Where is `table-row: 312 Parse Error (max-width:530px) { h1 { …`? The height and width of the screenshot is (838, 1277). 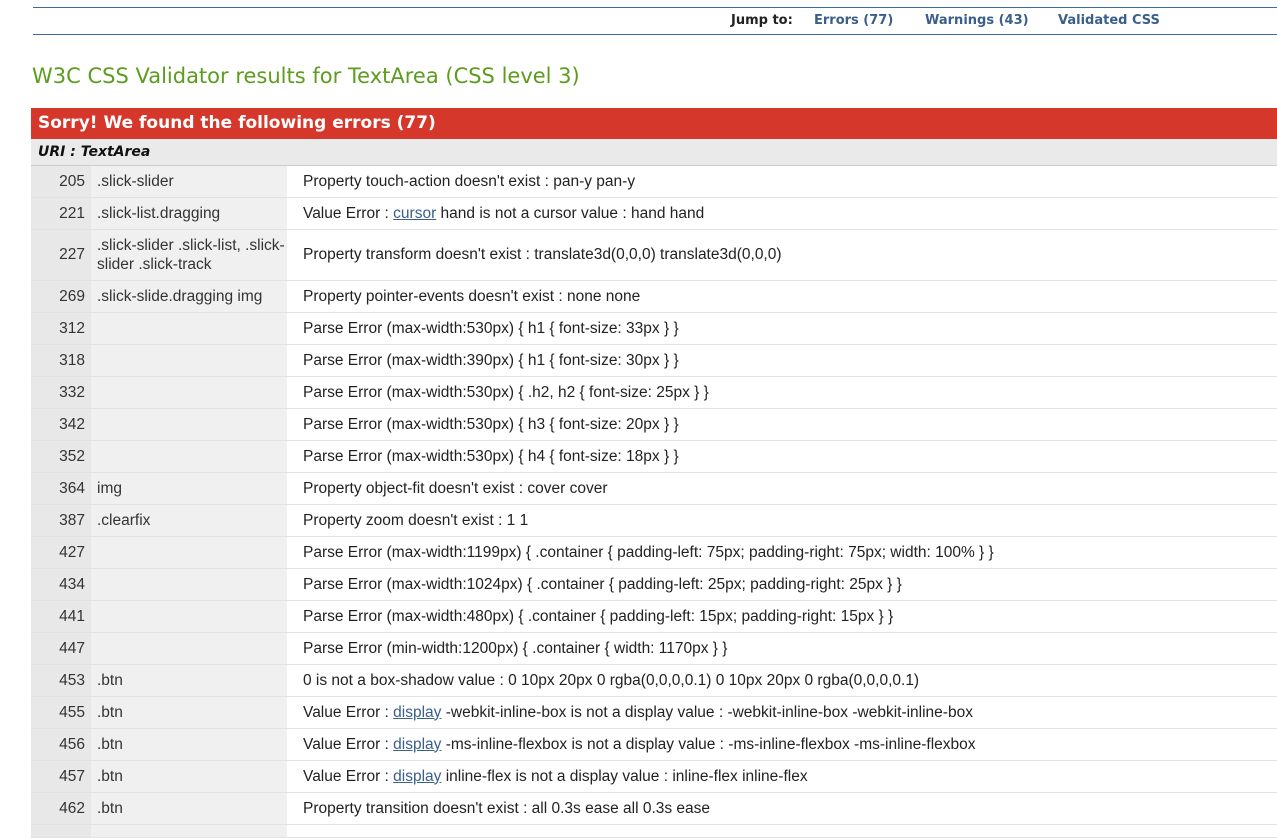
table-row: 312 Parse Error (max-width:530px) { h1 { … is located at coordinates (654, 328).